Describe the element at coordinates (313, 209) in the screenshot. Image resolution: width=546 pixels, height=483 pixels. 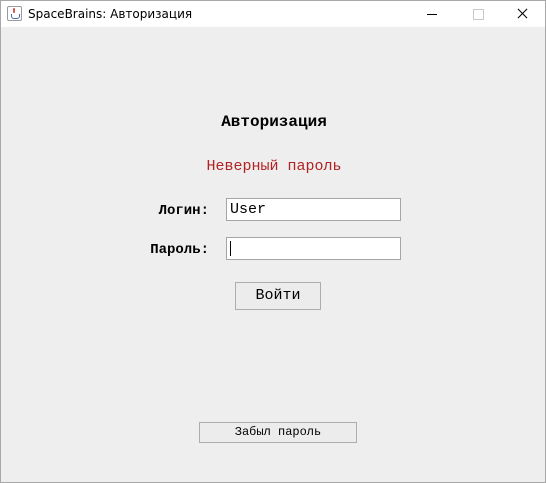
I see `login-field` at that location.